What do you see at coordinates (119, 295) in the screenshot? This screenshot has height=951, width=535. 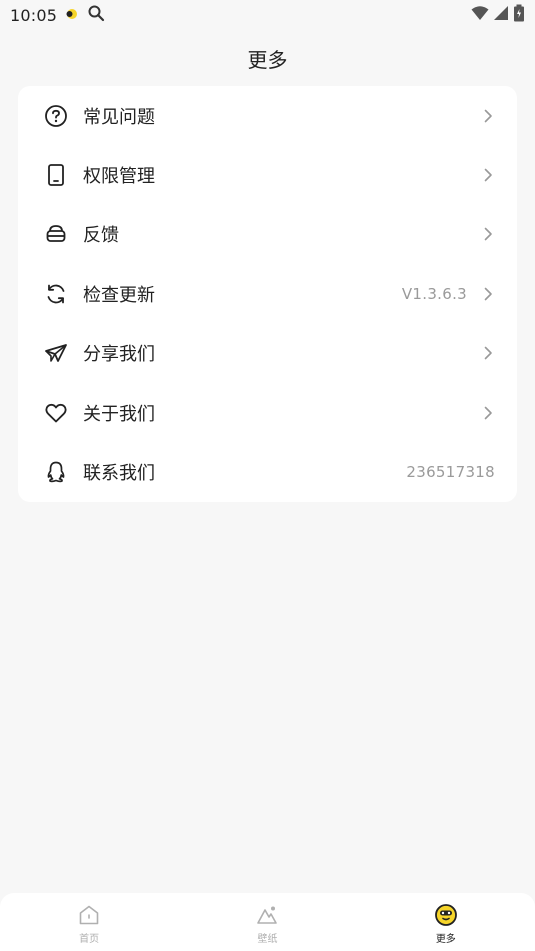 I see `menu-item-label: 检查更新` at bounding box center [119, 295].